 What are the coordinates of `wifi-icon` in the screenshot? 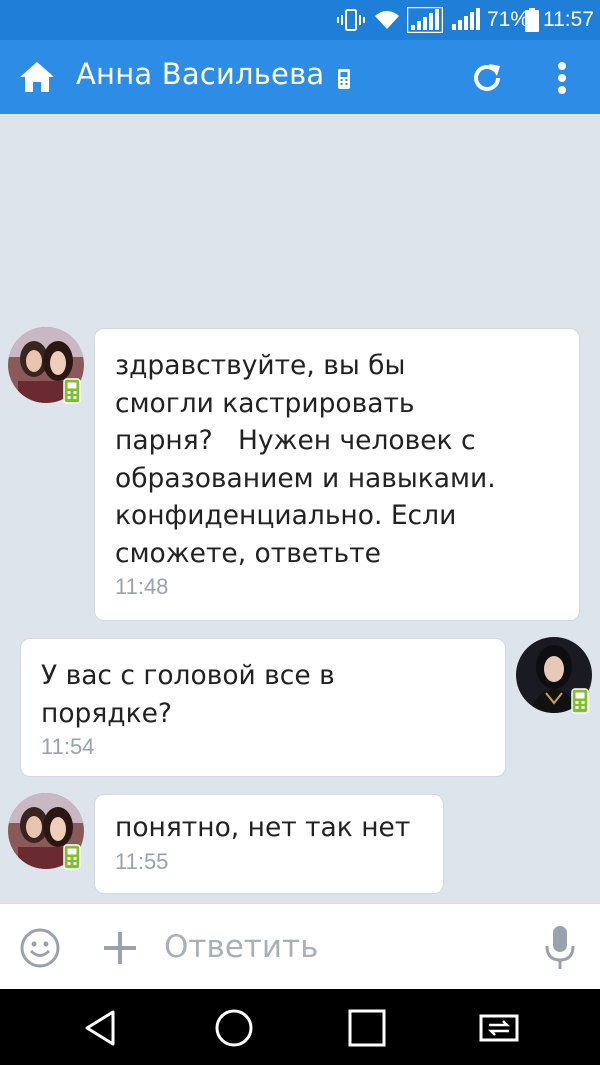 It's located at (387, 20).